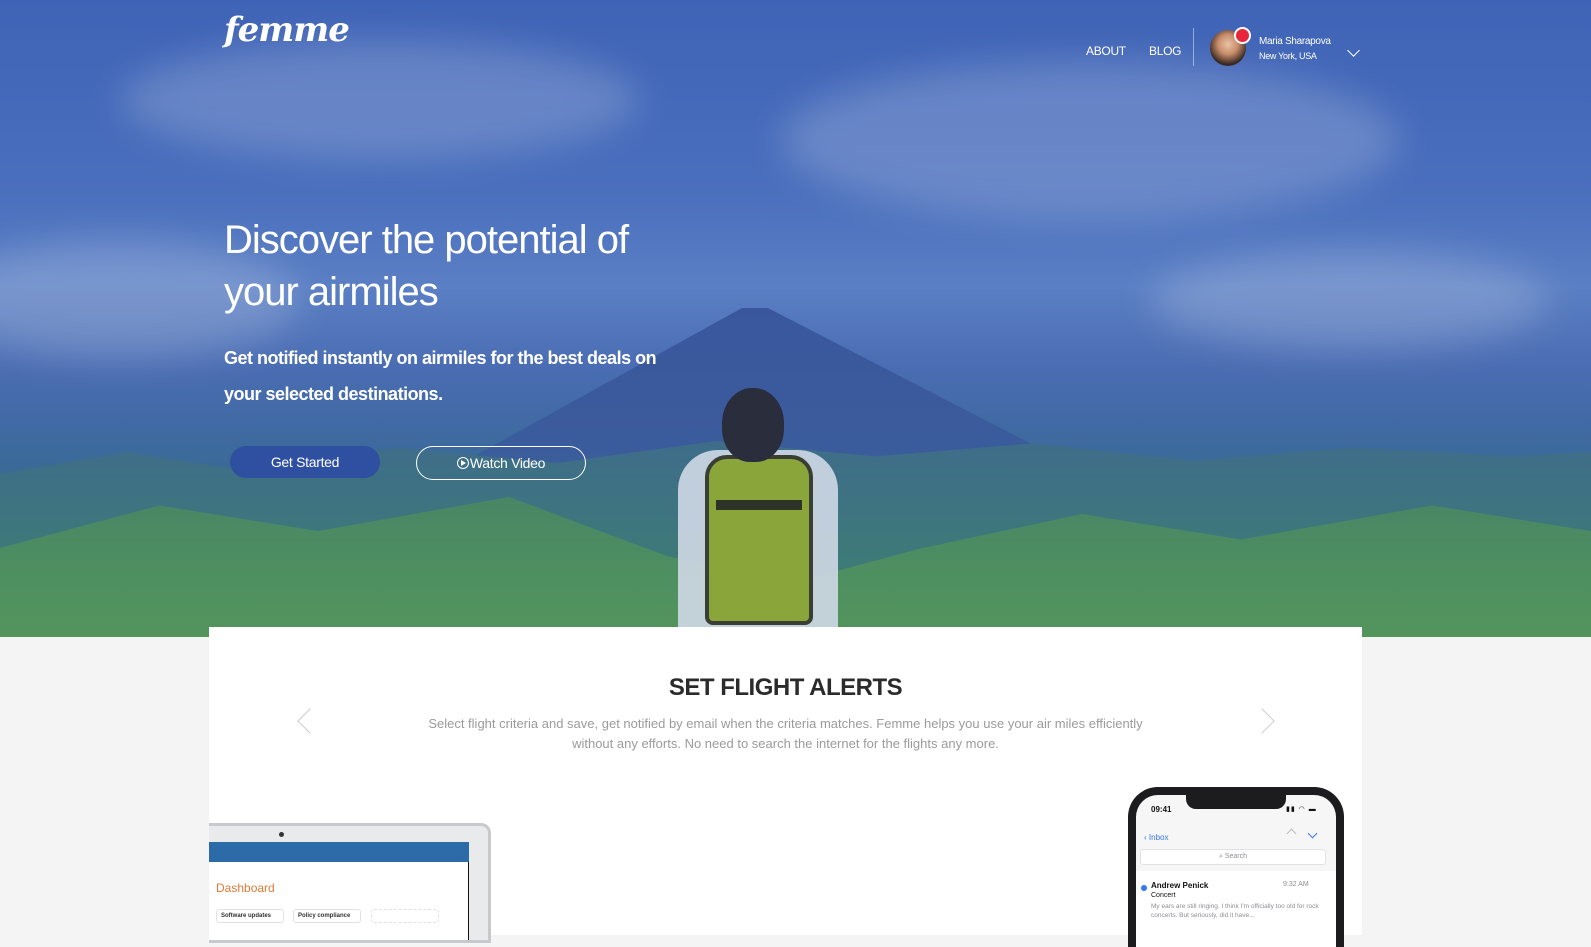 This screenshot has height=947, width=1591. Describe the element at coordinates (405, 916) in the screenshot. I see `mini-card-placeholder` at that location.